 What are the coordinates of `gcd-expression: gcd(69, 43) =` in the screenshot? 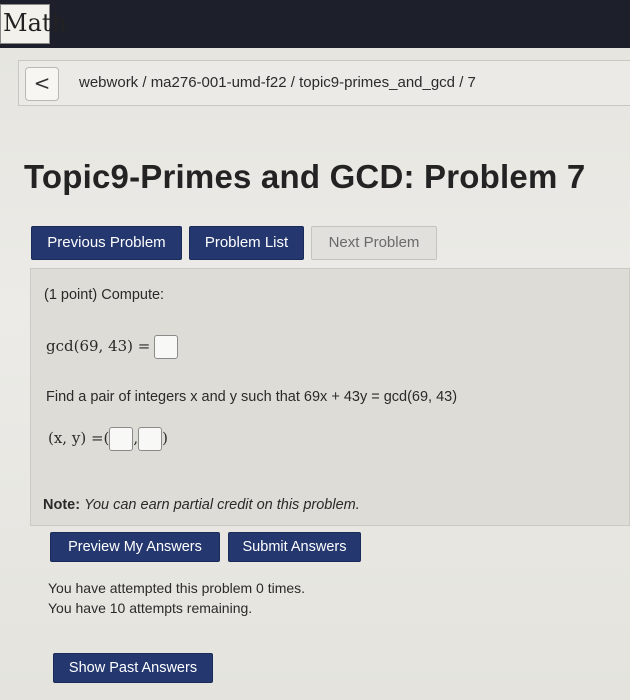 It's located at (98, 345).